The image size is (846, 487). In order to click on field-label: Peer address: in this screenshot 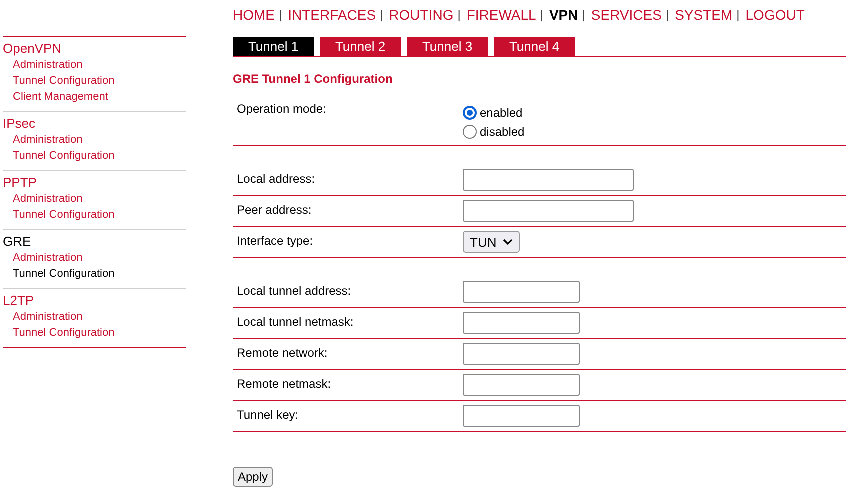, I will do `click(275, 209)`.